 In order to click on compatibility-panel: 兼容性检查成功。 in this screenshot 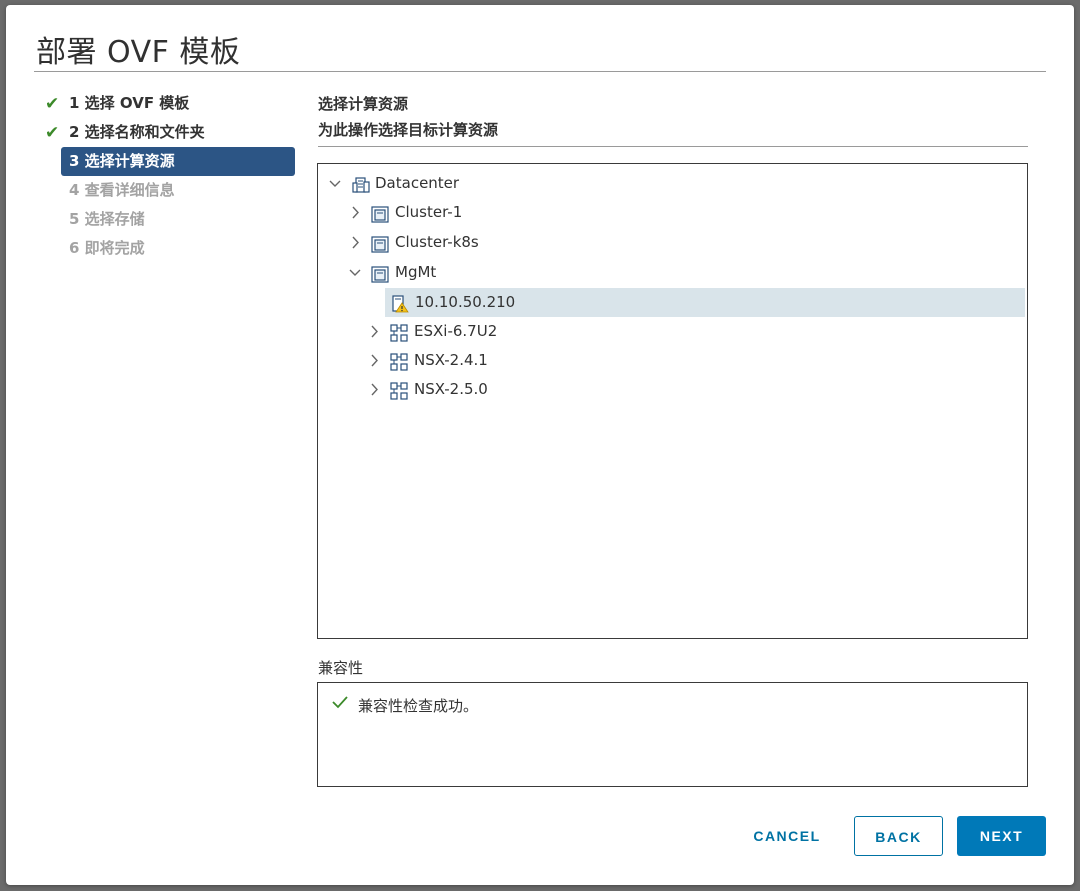, I will do `click(672, 734)`.